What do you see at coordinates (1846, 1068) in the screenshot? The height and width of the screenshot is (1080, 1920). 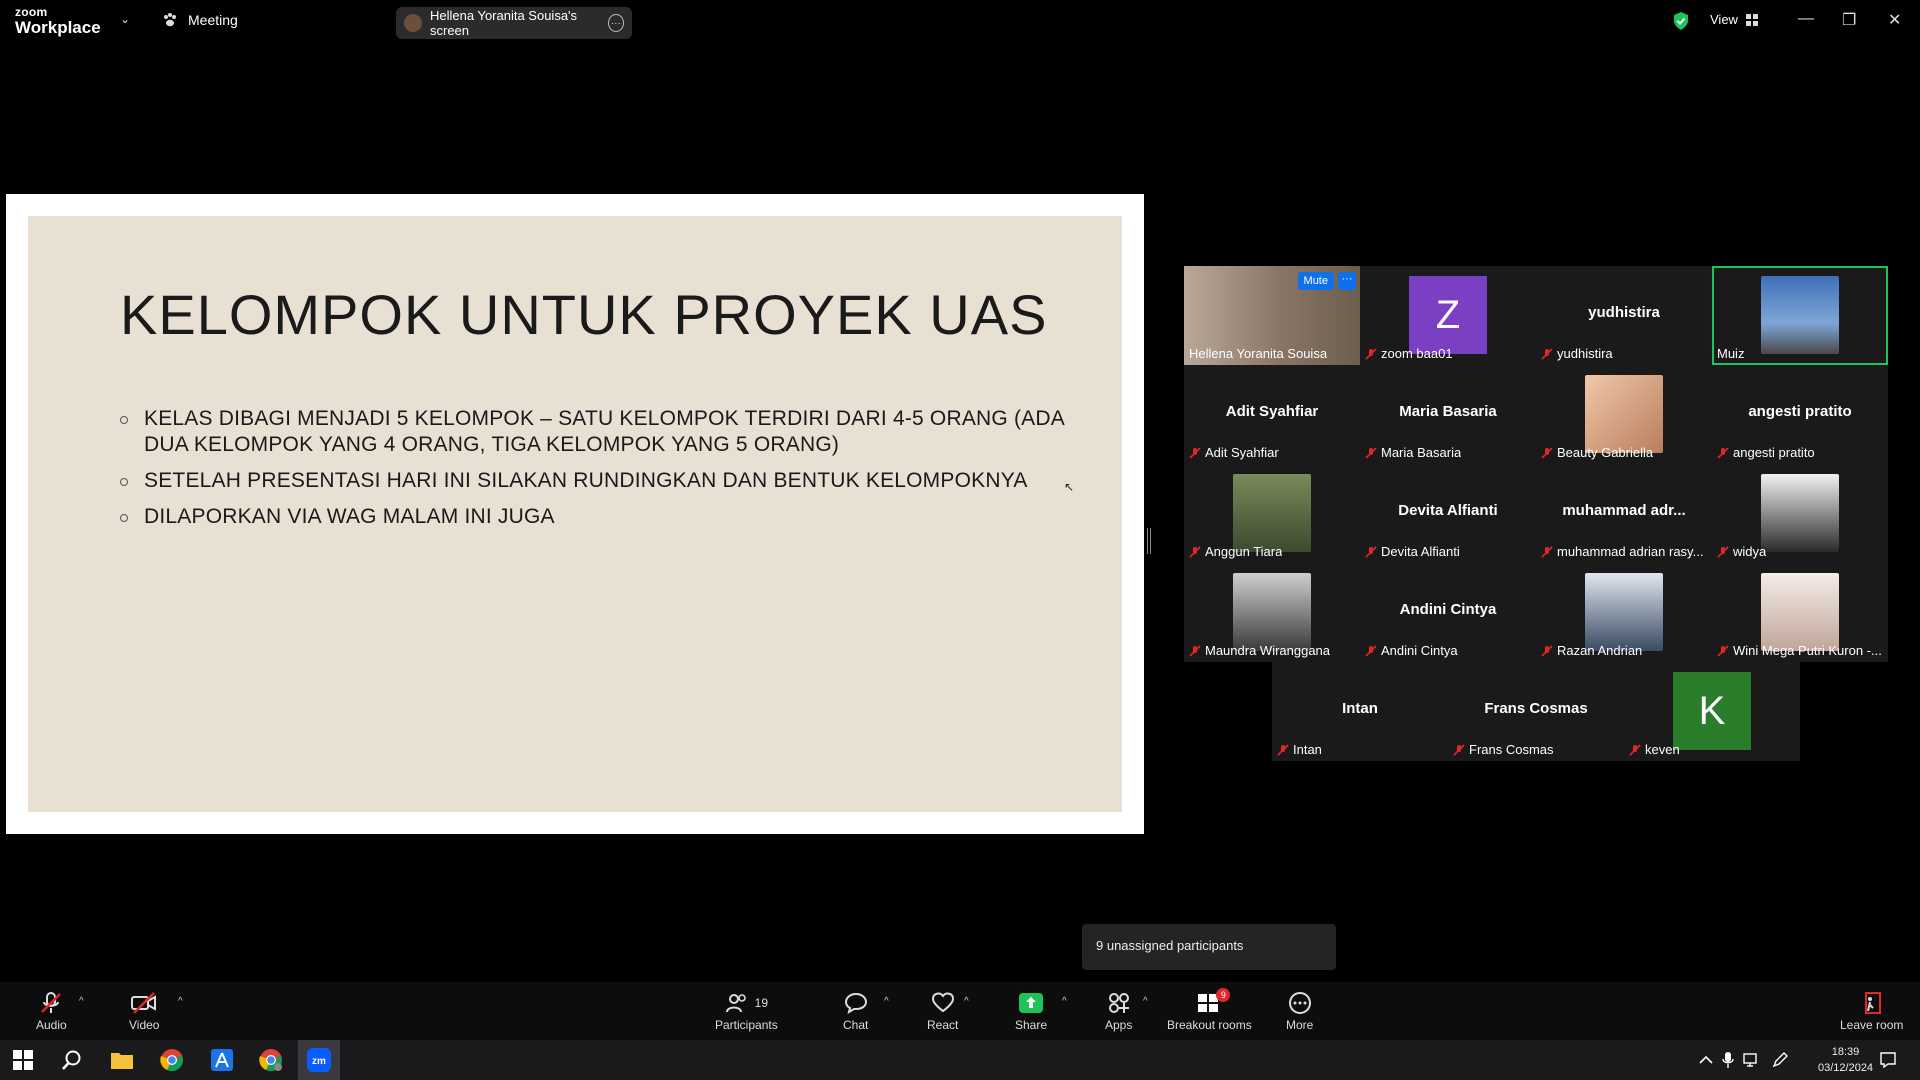 I see `clock-date: 03/12/2024` at bounding box center [1846, 1068].